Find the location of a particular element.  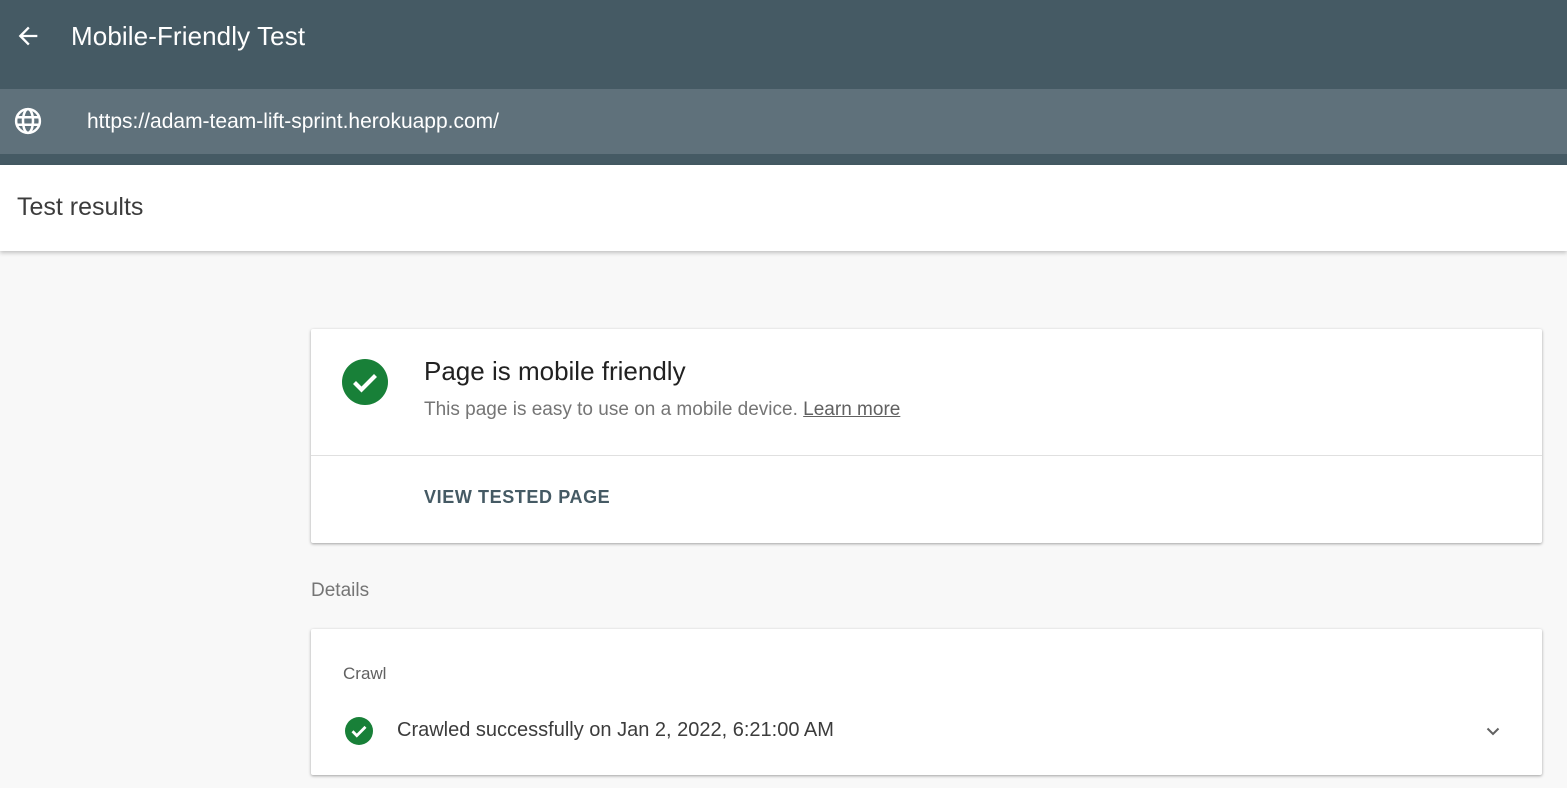

chevron-down-icon is located at coordinates (1493, 731).